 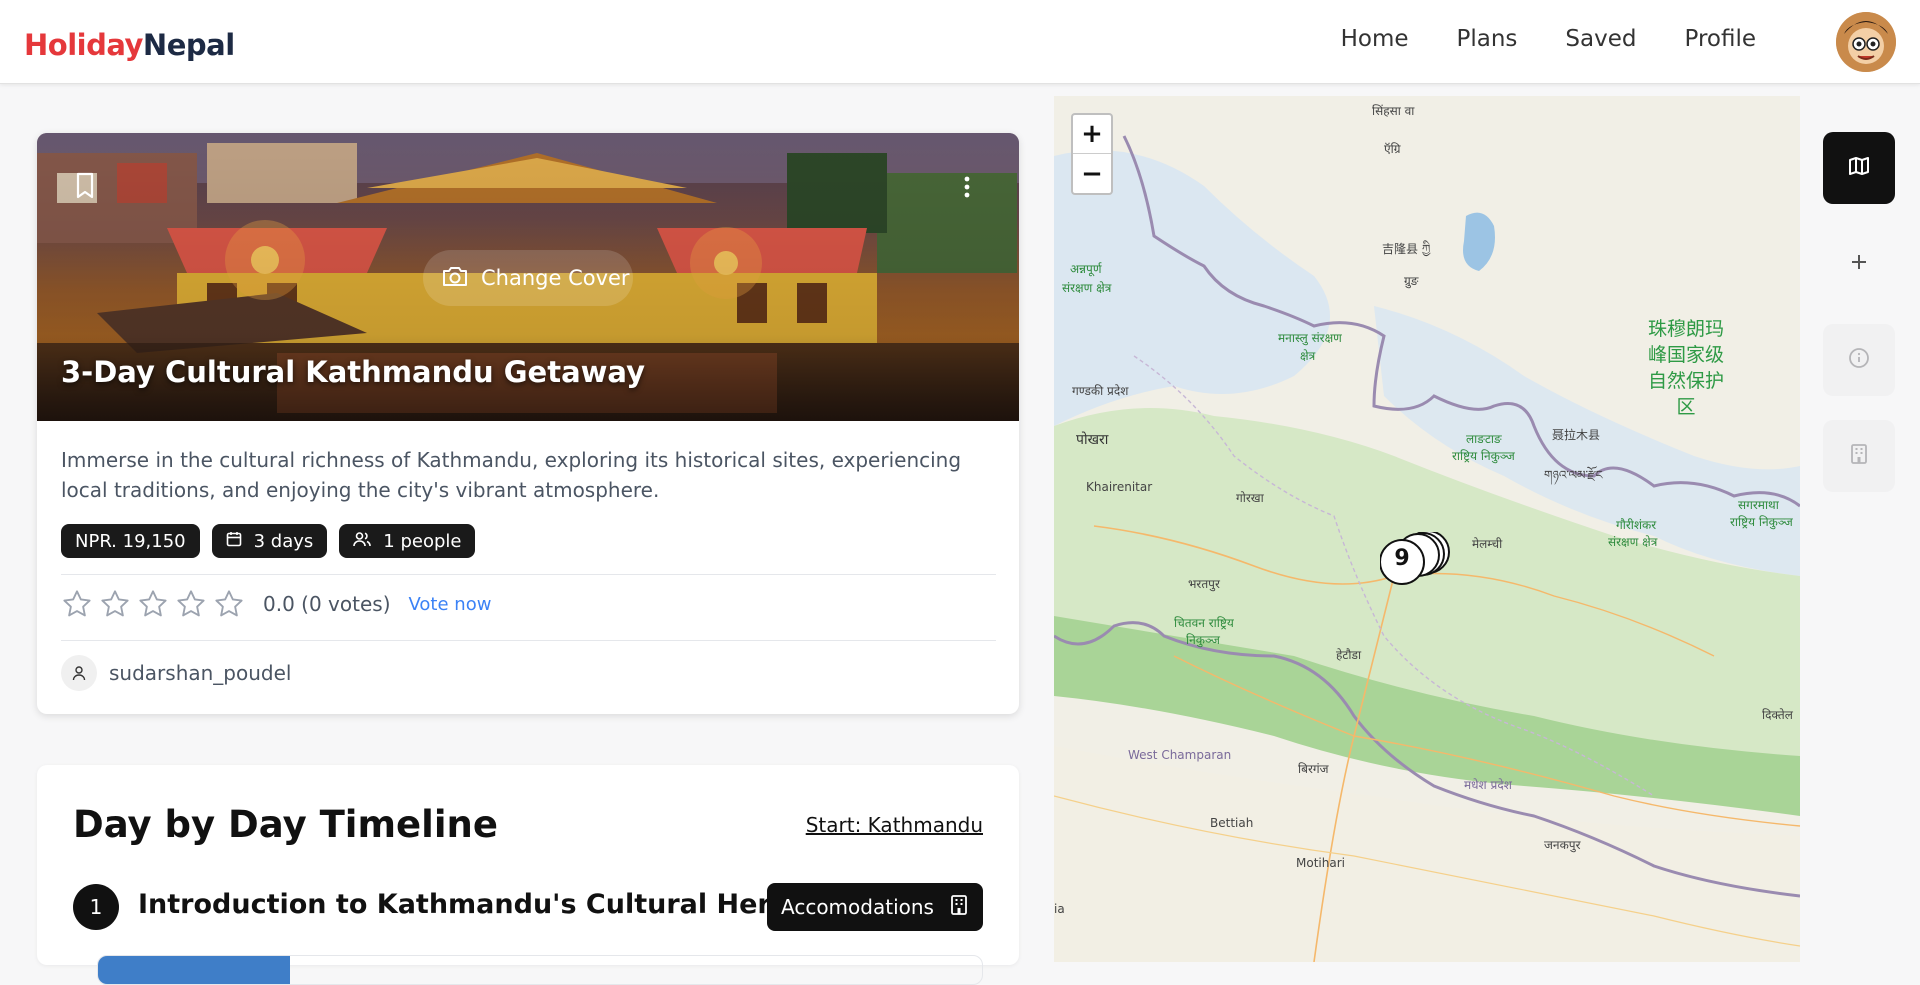 I want to click on map-marker-cluster: 9, so click(x=1420, y=562).